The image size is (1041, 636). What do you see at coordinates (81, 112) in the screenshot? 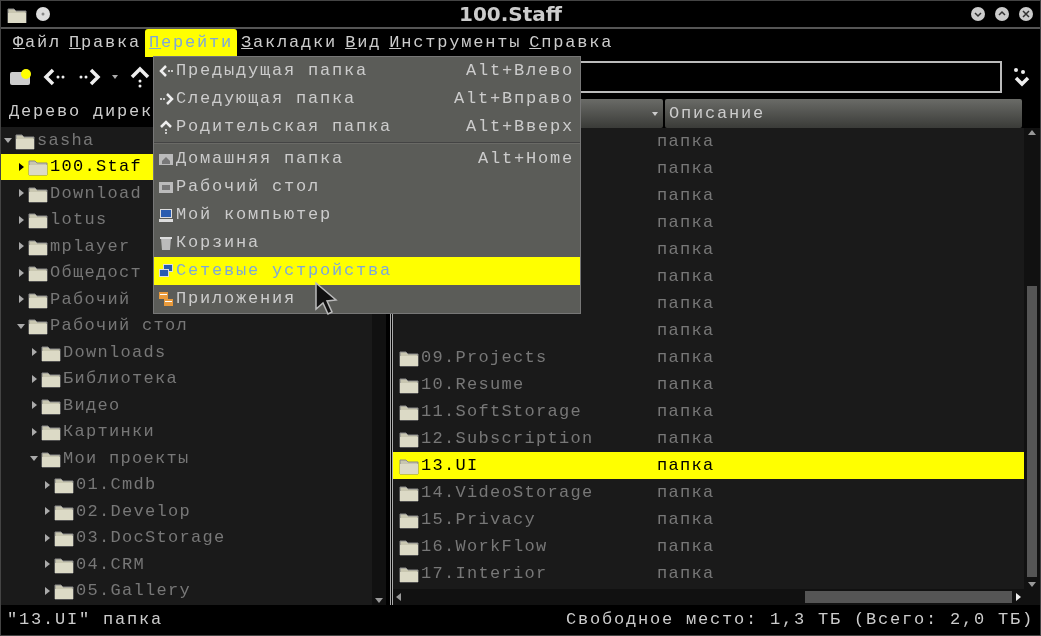
I see `panel-title: Дерево дирек` at bounding box center [81, 112].